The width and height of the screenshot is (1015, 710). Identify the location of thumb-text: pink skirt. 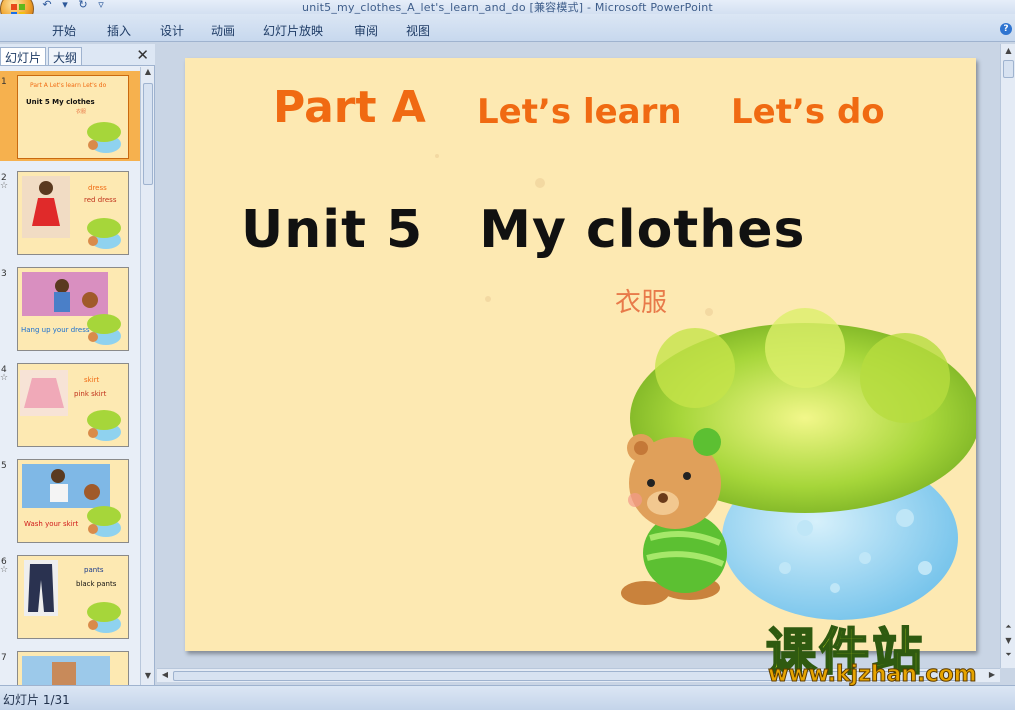
(90, 394).